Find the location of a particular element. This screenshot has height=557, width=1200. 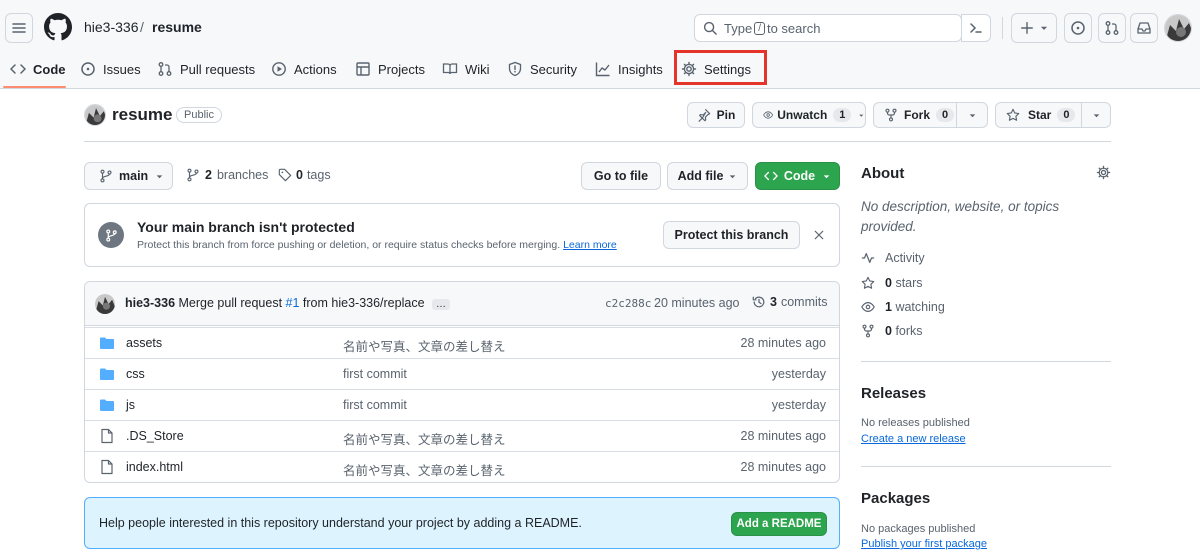

git-branch-icon is located at coordinates (111, 235).